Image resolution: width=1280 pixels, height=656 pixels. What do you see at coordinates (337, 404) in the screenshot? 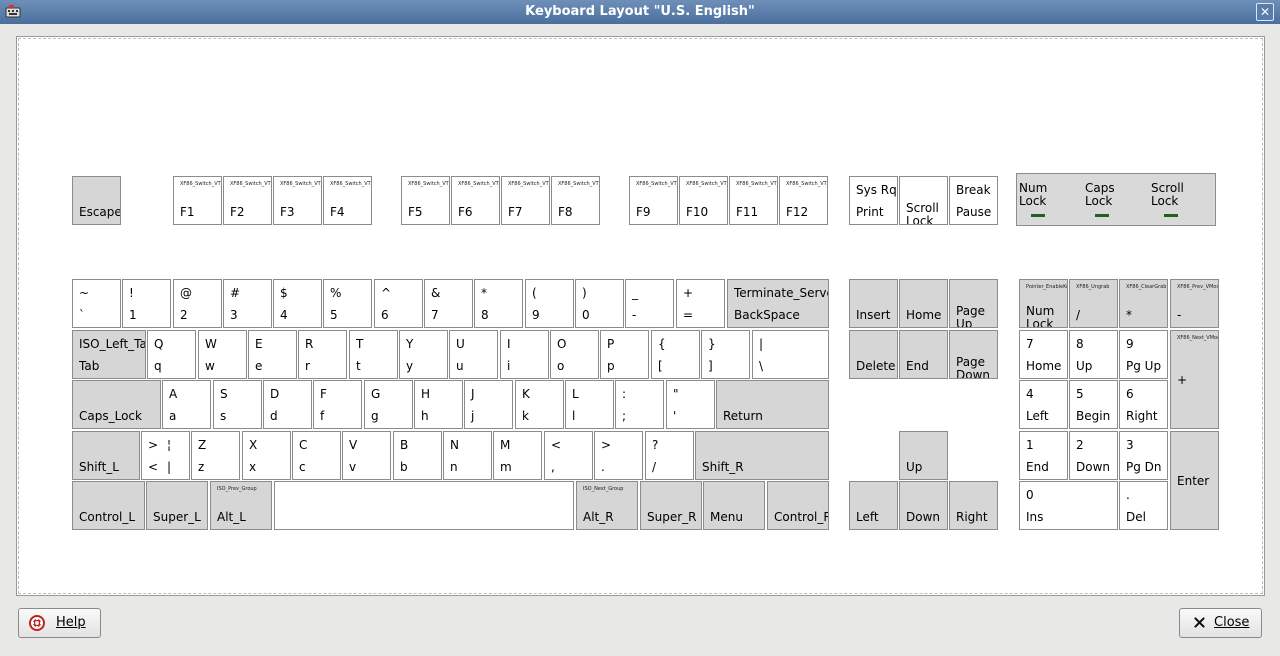
I see `key-f: Ff` at bounding box center [337, 404].